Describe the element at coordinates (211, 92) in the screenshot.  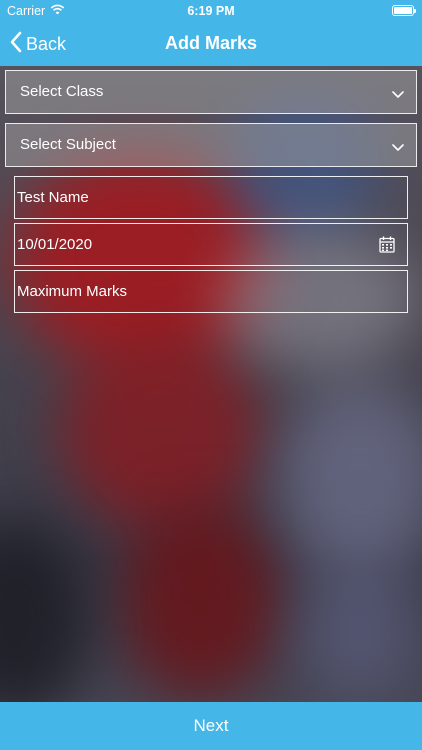
I see `class-select: Select Class` at that location.